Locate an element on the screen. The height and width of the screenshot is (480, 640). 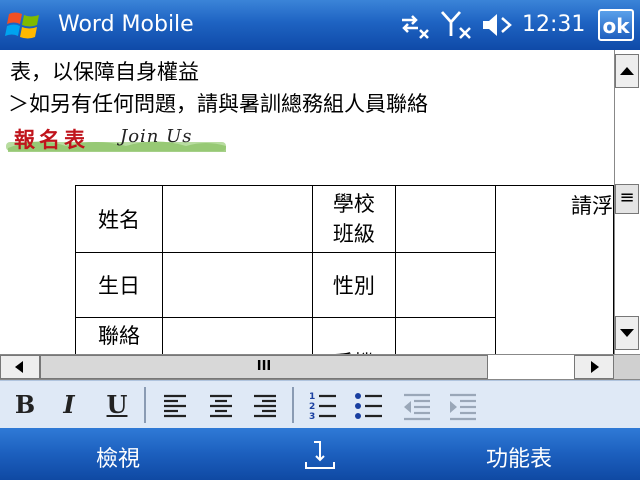
horizontal-scrollbar: III is located at coordinates (320, 367).